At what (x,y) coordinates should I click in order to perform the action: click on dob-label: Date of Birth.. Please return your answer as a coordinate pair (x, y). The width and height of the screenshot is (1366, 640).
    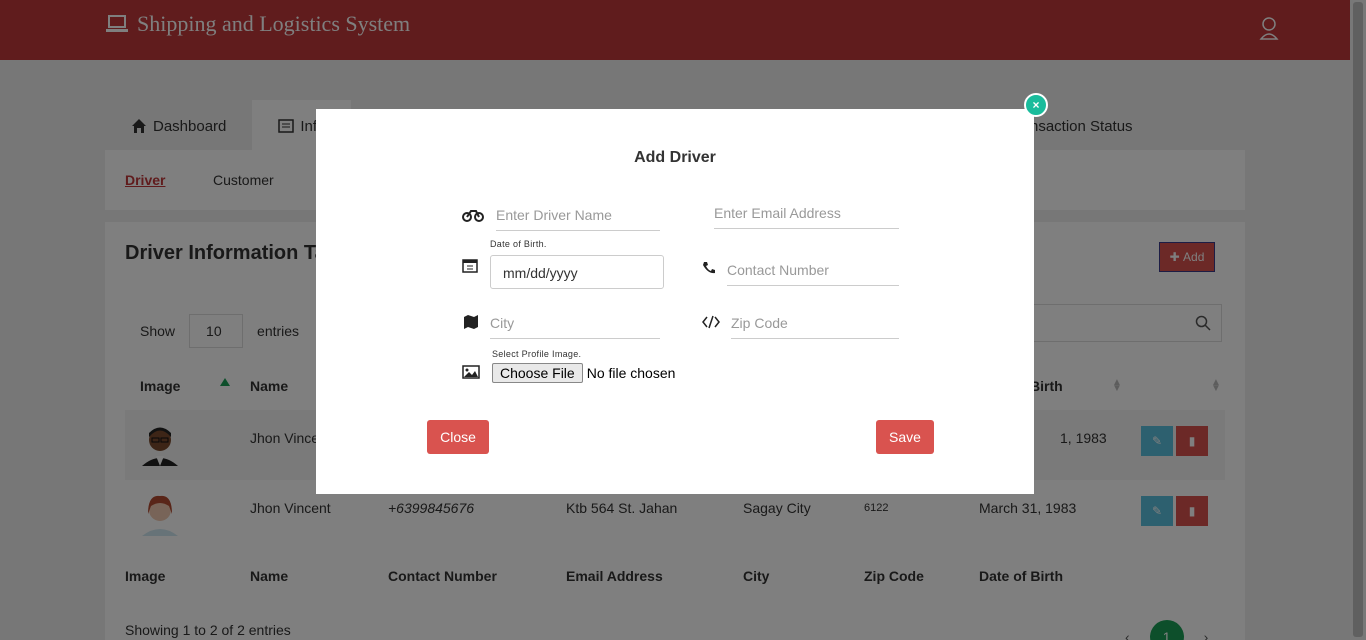
    Looking at the image, I should click on (518, 244).